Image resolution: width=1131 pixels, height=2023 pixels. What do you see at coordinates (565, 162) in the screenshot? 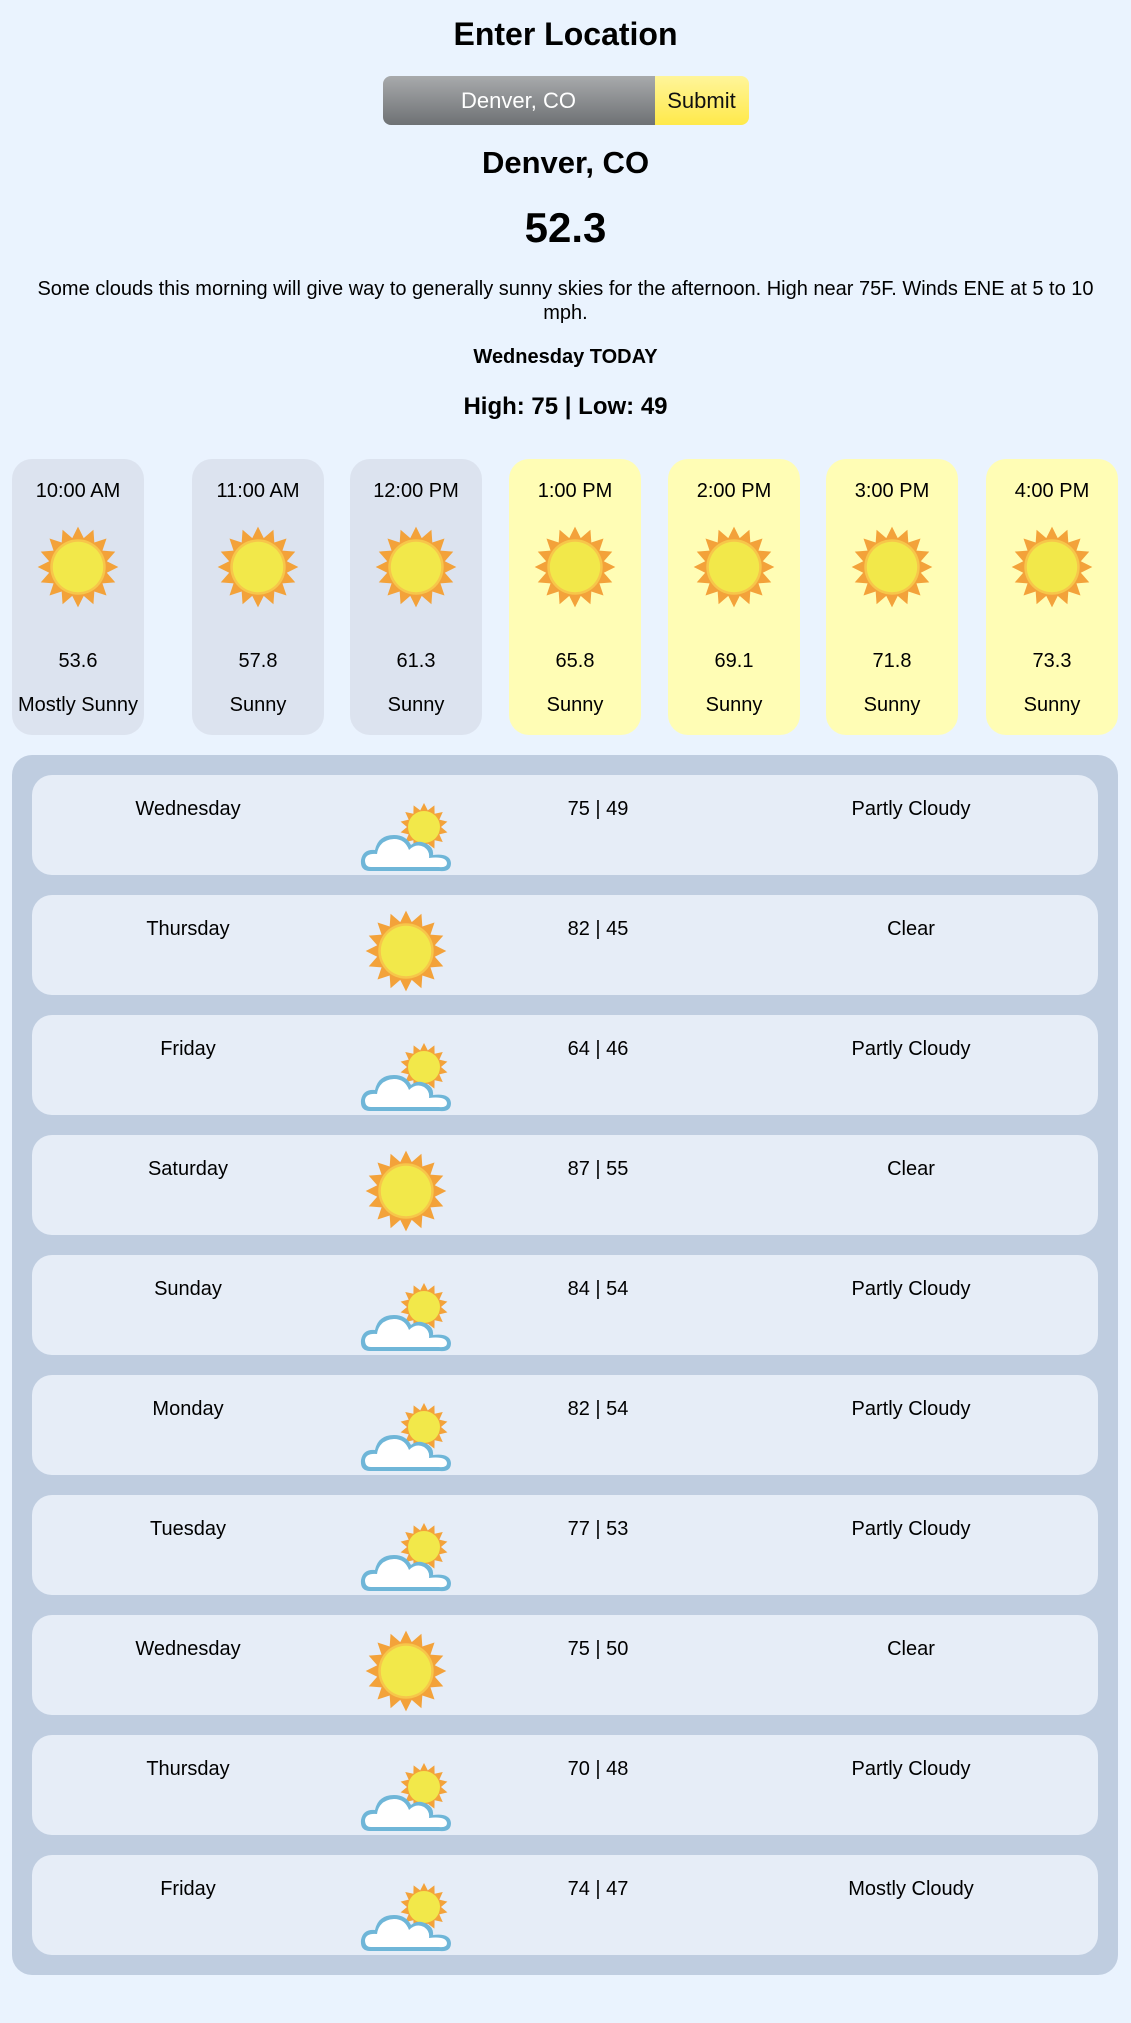
I see `location-name: Denver, CO` at bounding box center [565, 162].